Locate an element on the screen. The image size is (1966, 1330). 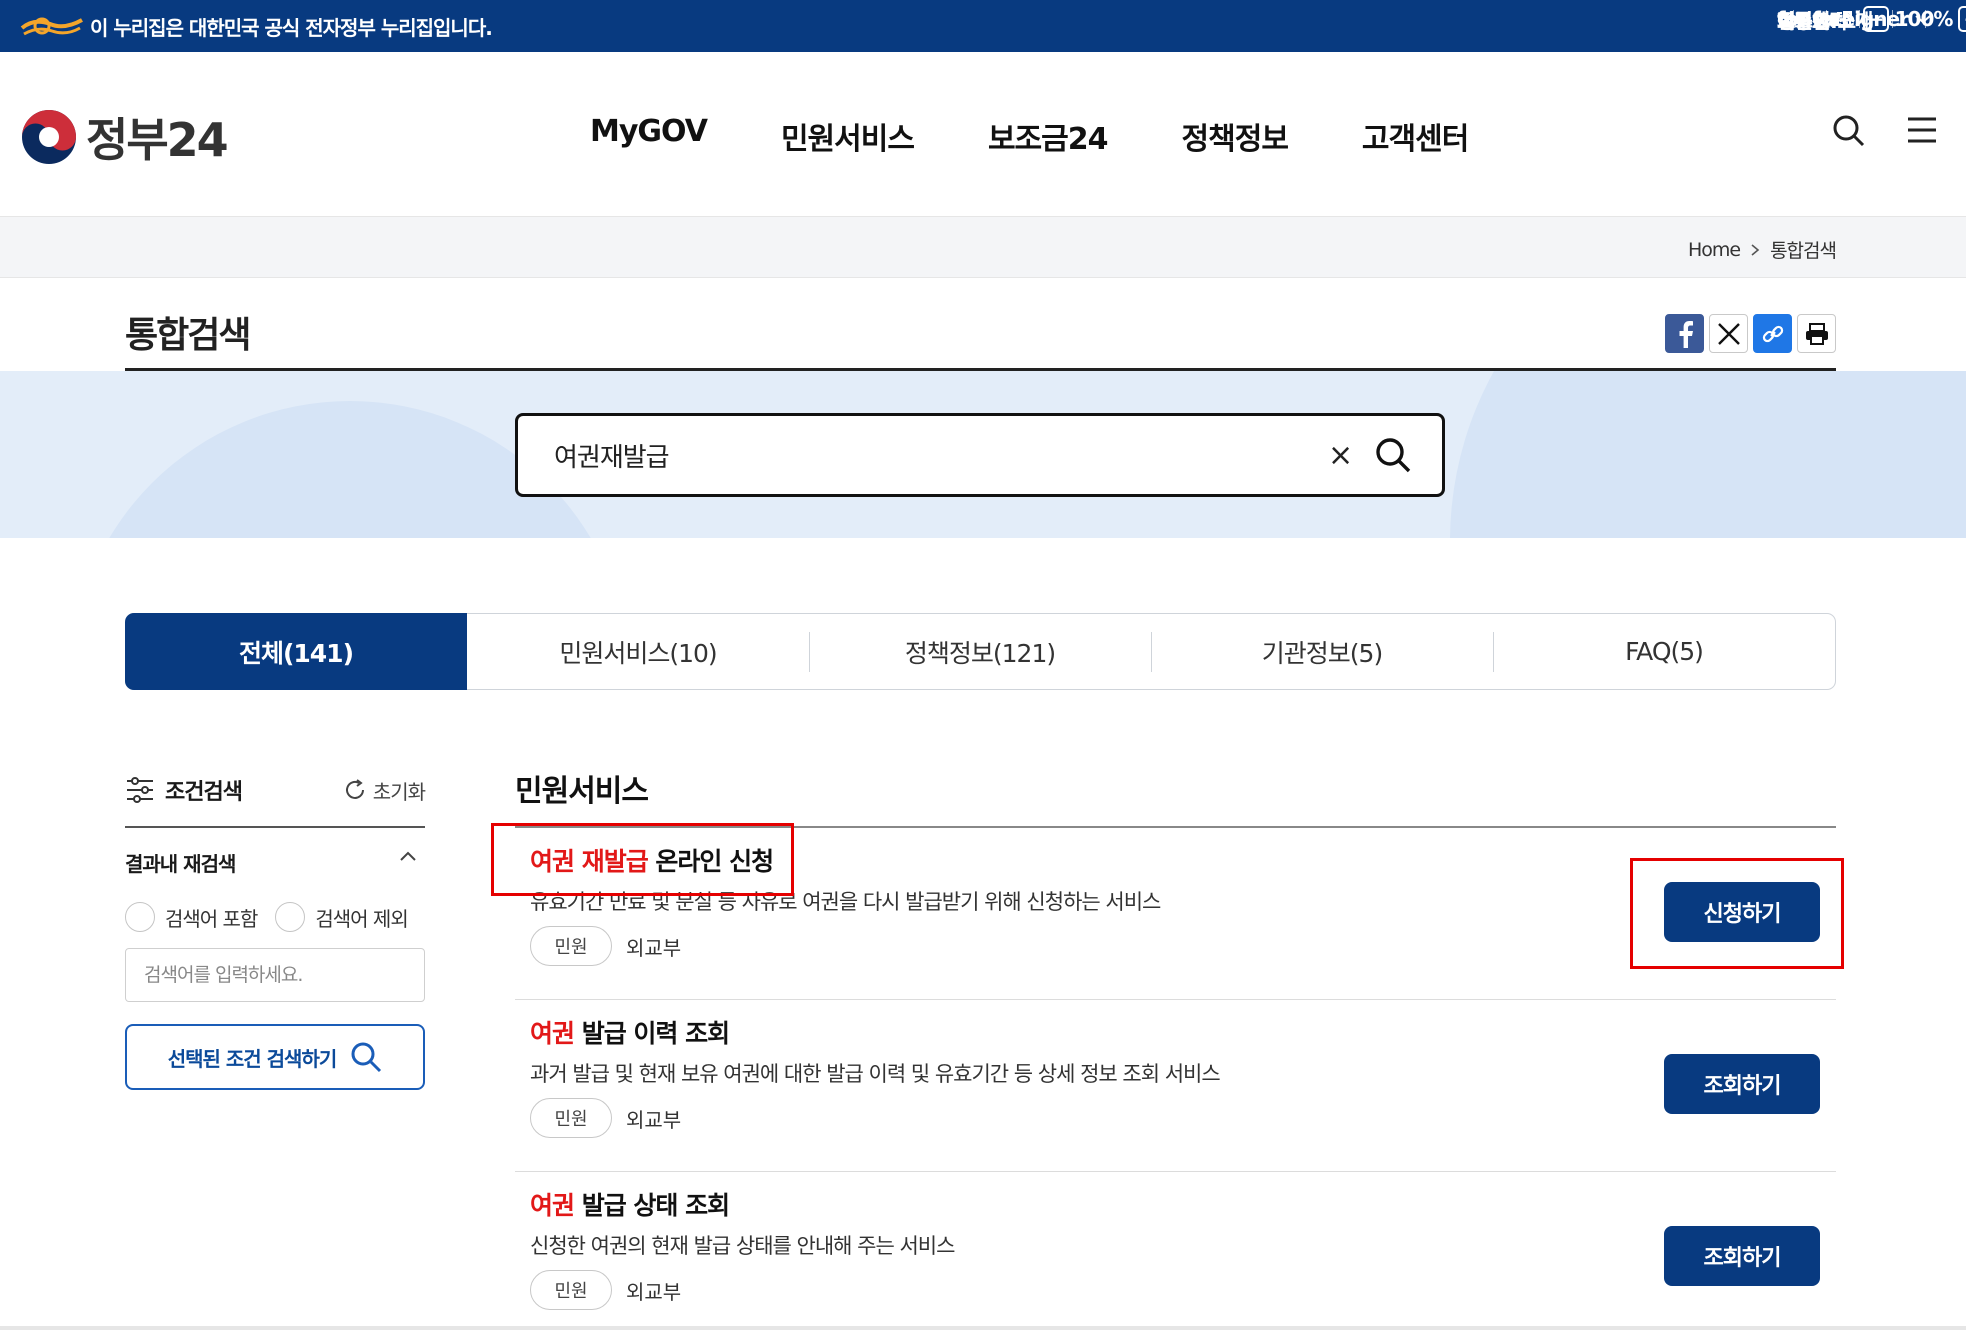
nav-civil-services: 민원서비스 is located at coordinates (848, 136).